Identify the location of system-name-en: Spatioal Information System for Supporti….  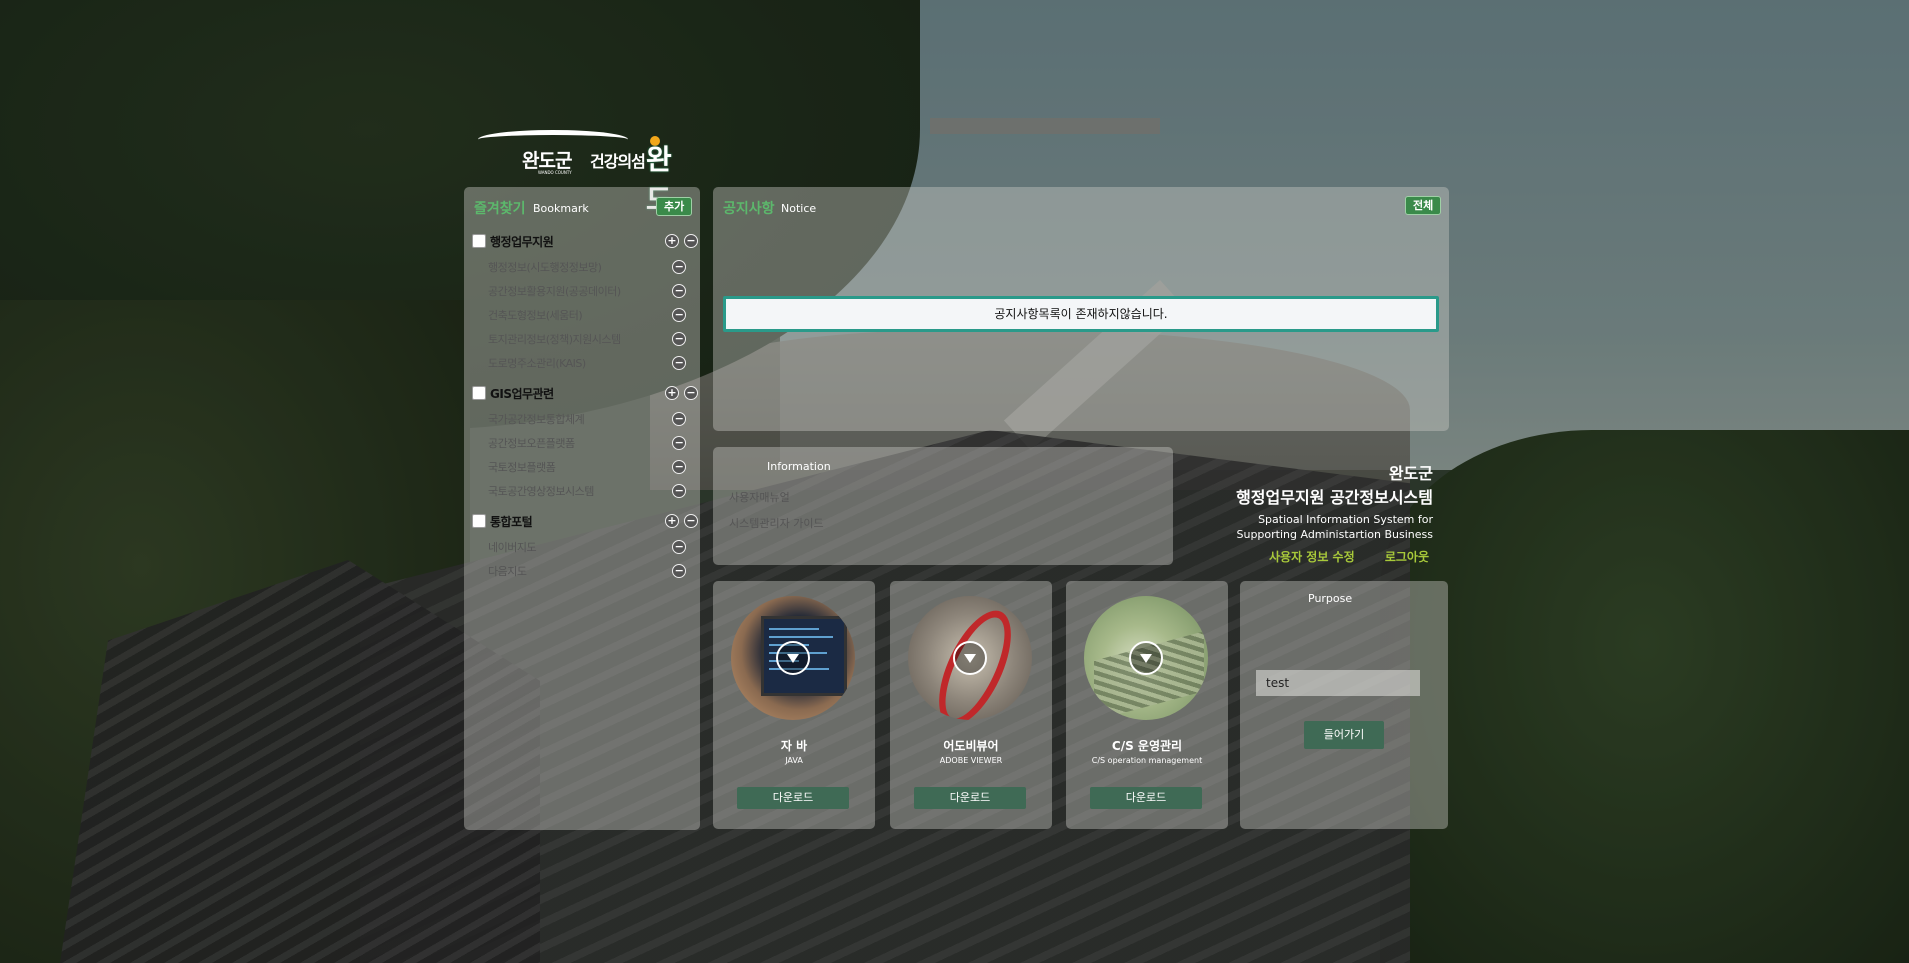
(1335, 527).